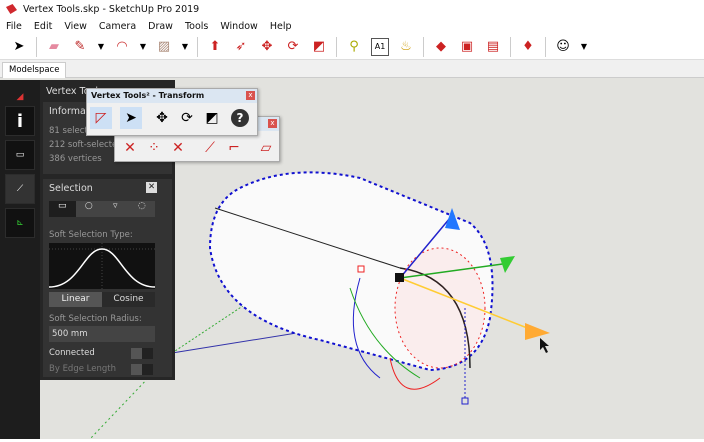 This screenshot has height=442, width=704. What do you see at coordinates (172, 96) in the screenshot?
I see `transform-window-title: Vertex Tools² - Transform` at bounding box center [172, 96].